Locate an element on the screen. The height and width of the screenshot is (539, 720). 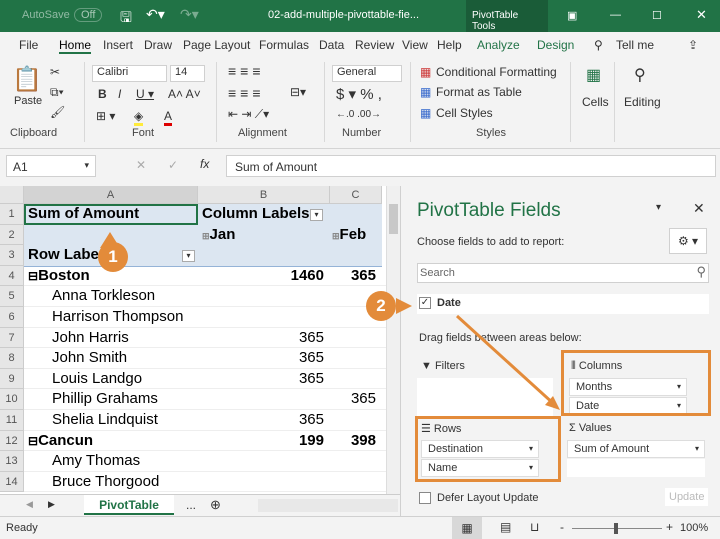
callout-badge-1: 1 is located at coordinates (113, 257).